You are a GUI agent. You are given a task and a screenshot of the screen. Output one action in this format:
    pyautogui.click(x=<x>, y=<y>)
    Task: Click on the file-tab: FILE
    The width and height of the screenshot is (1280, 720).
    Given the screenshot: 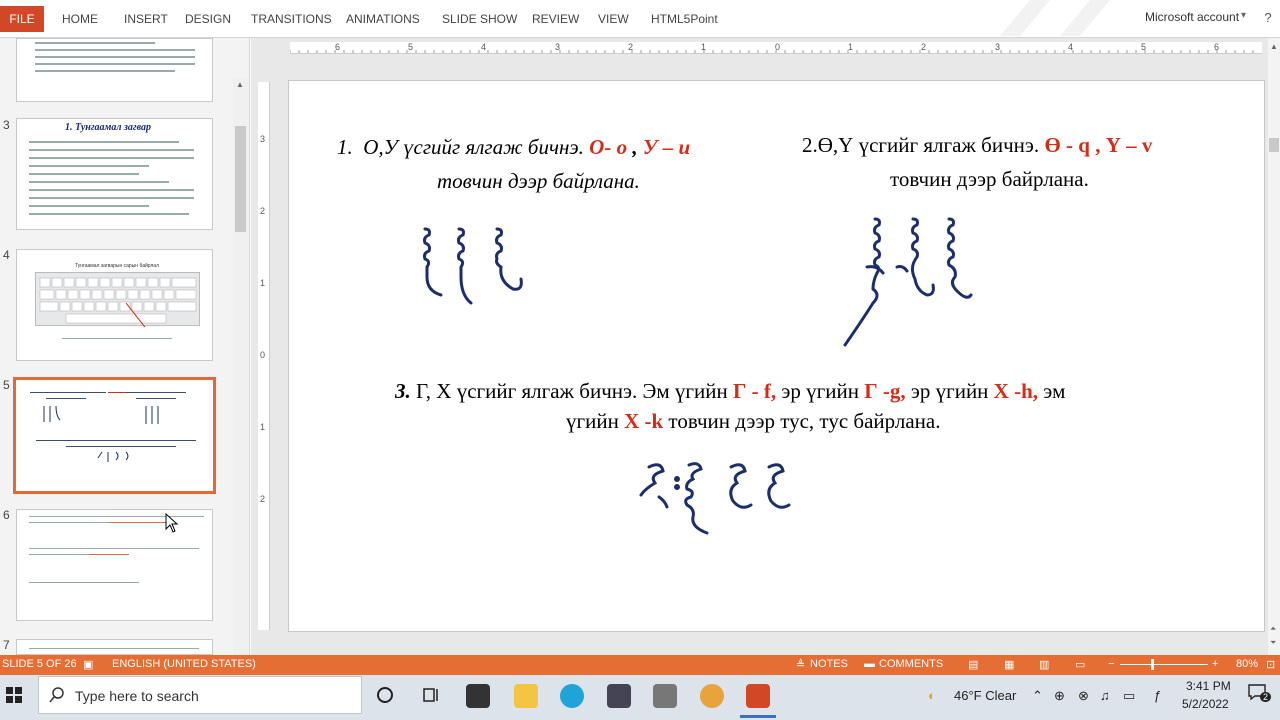 What is the action you would take?
    pyautogui.click(x=22, y=19)
    